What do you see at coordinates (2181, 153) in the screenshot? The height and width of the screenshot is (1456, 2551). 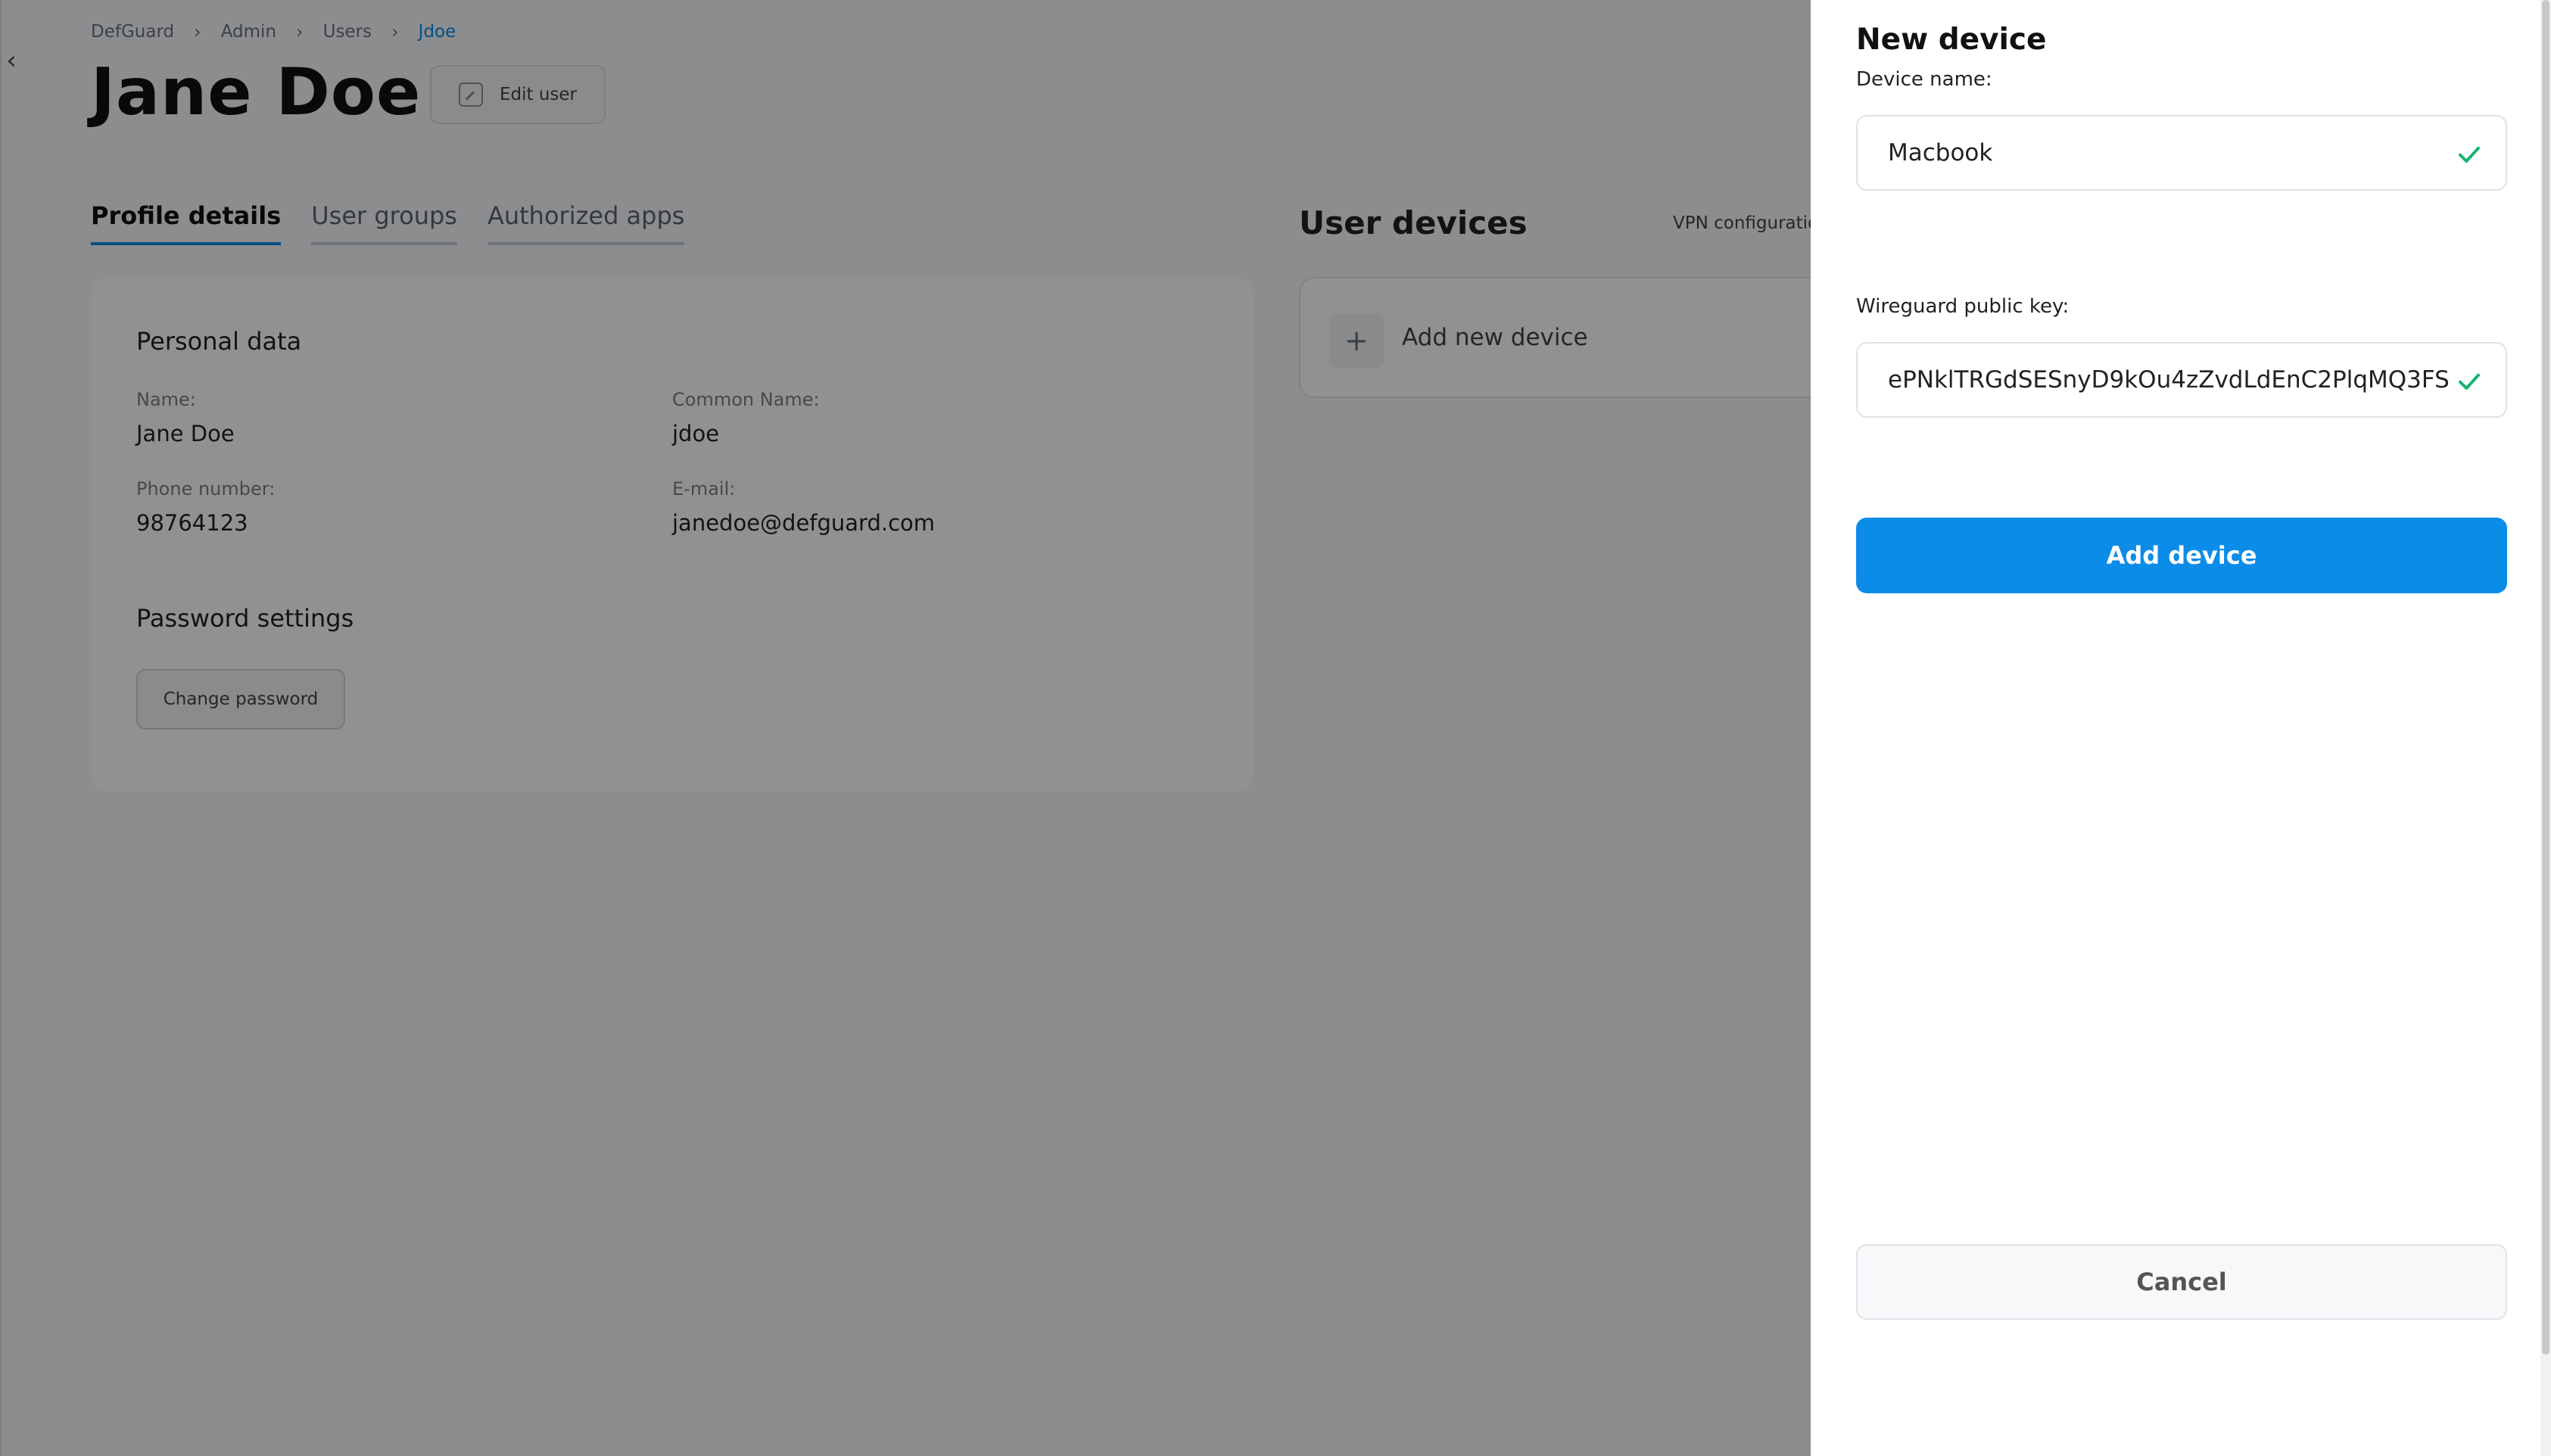 I see `device-name-input: Macbook` at bounding box center [2181, 153].